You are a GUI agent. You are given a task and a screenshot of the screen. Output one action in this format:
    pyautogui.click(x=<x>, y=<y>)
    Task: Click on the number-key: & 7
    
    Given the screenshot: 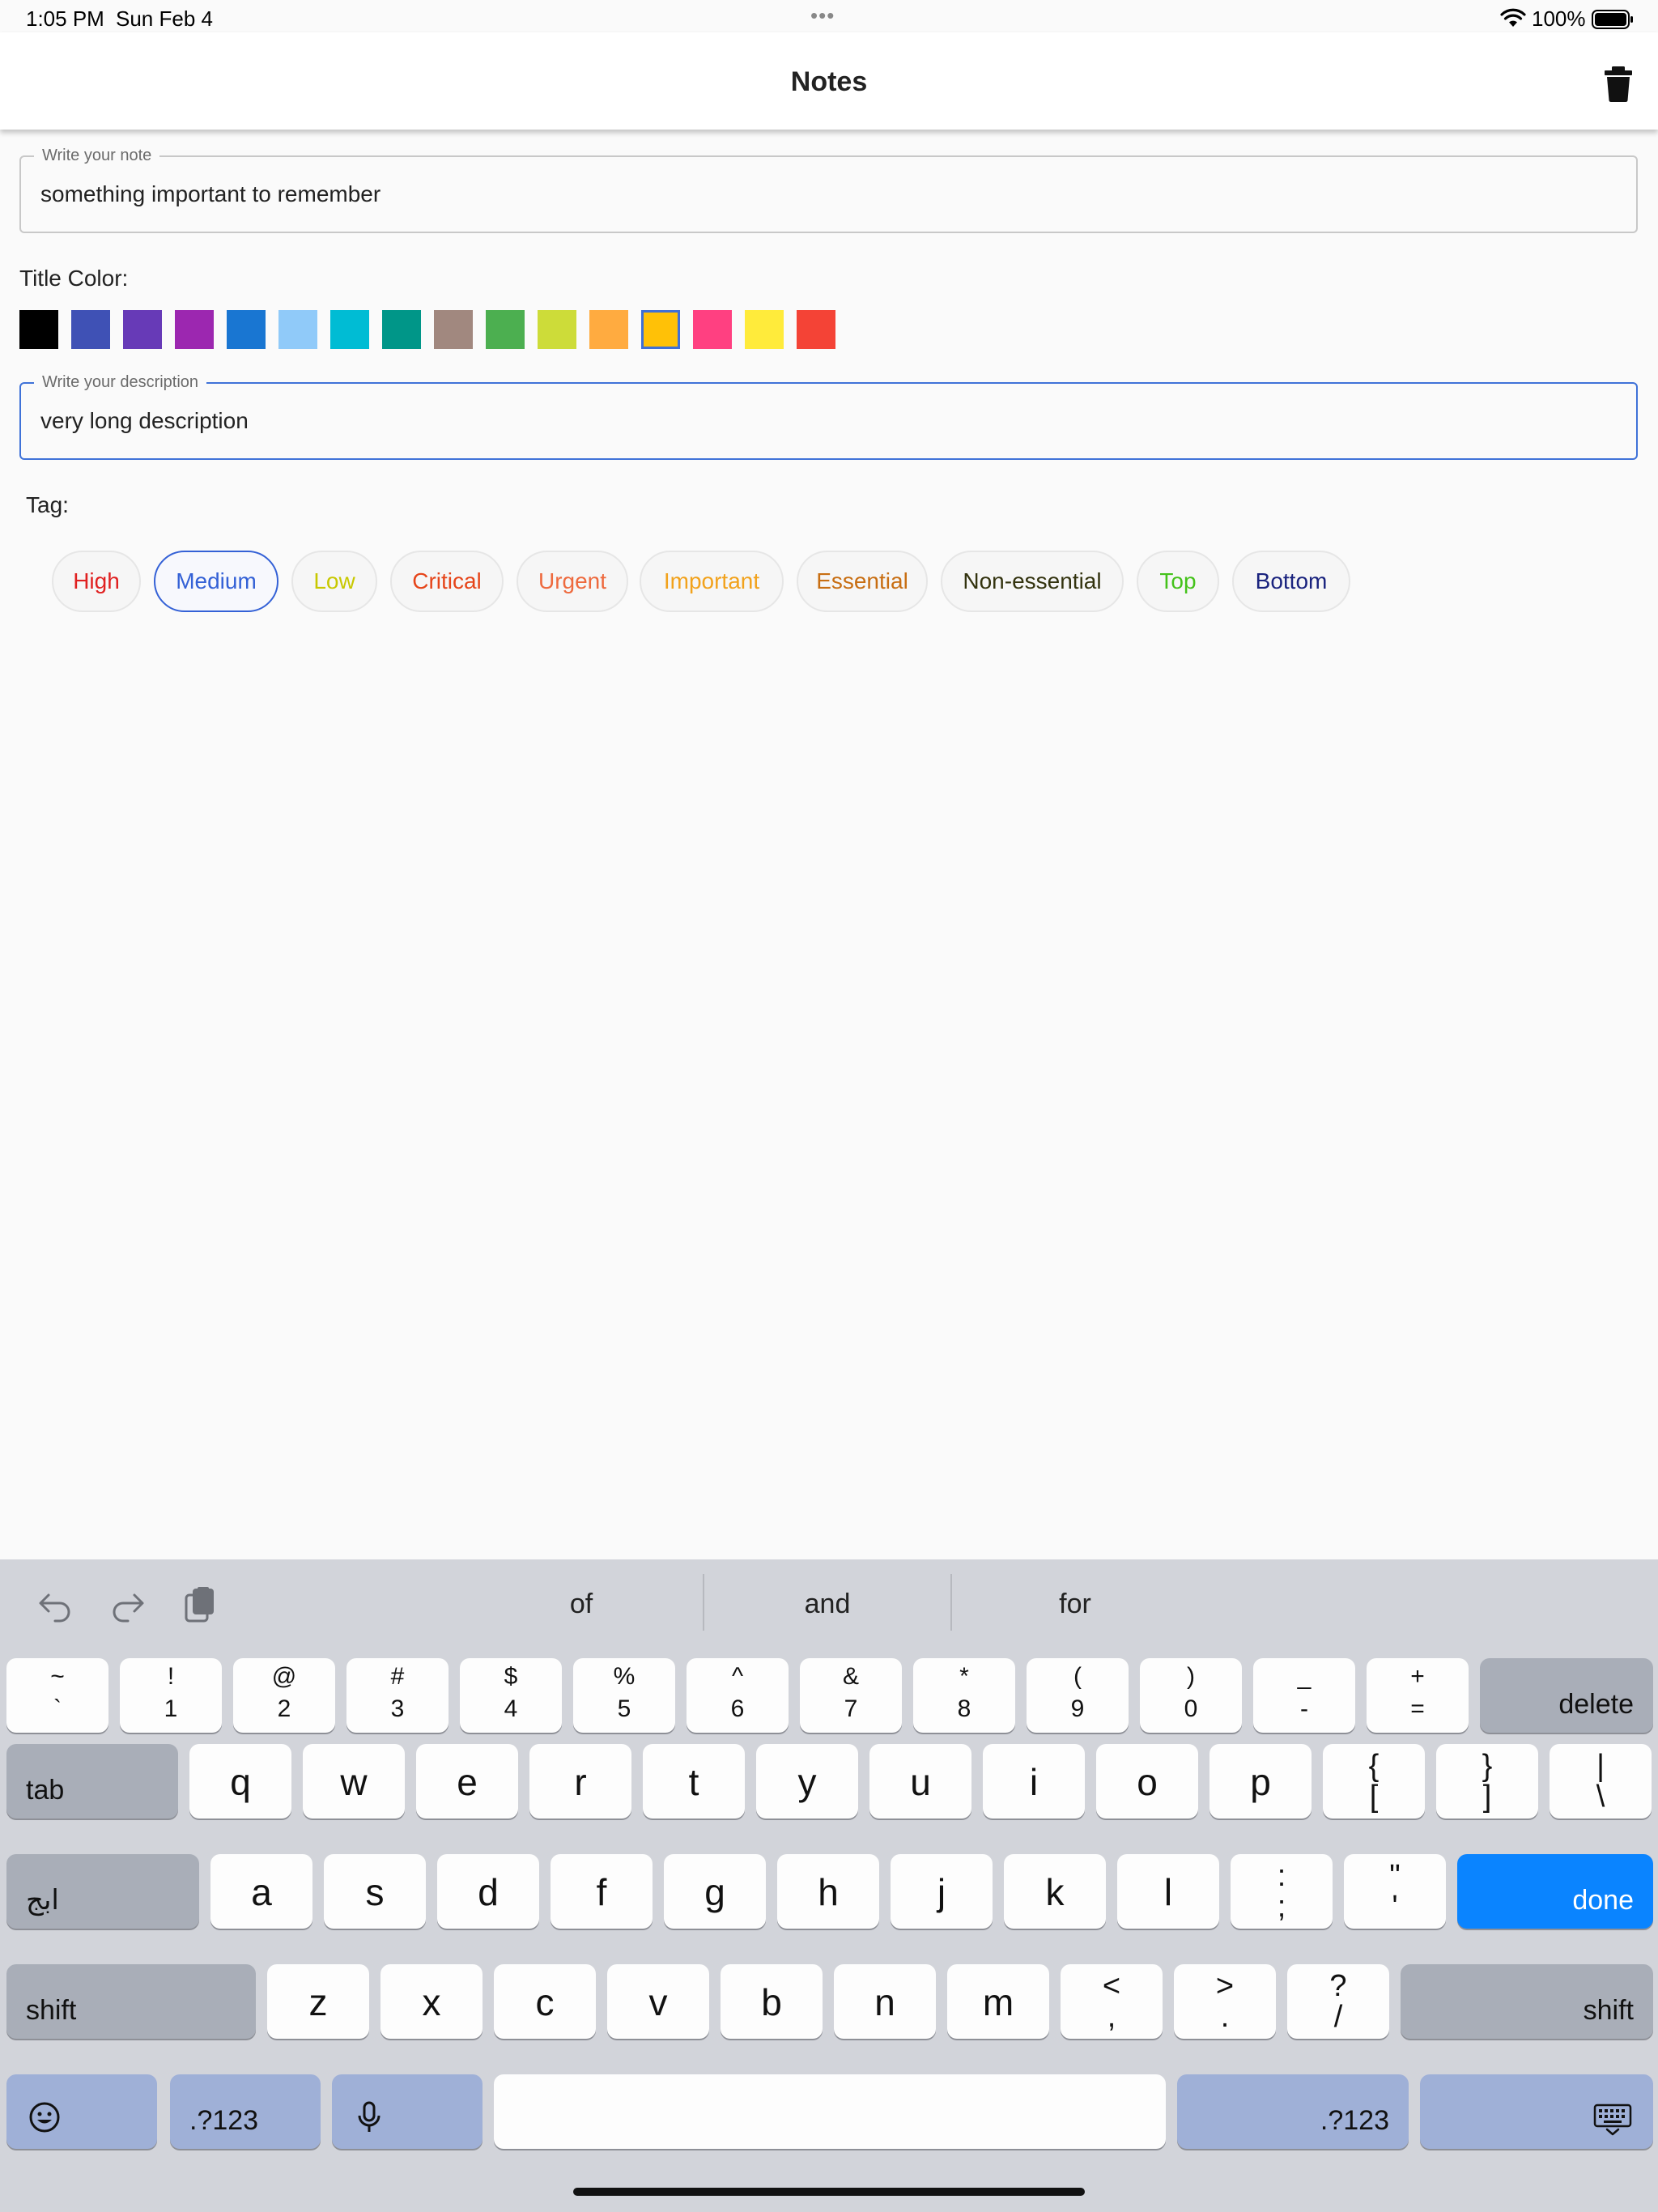 What is the action you would take?
    pyautogui.click(x=851, y=1695)
    